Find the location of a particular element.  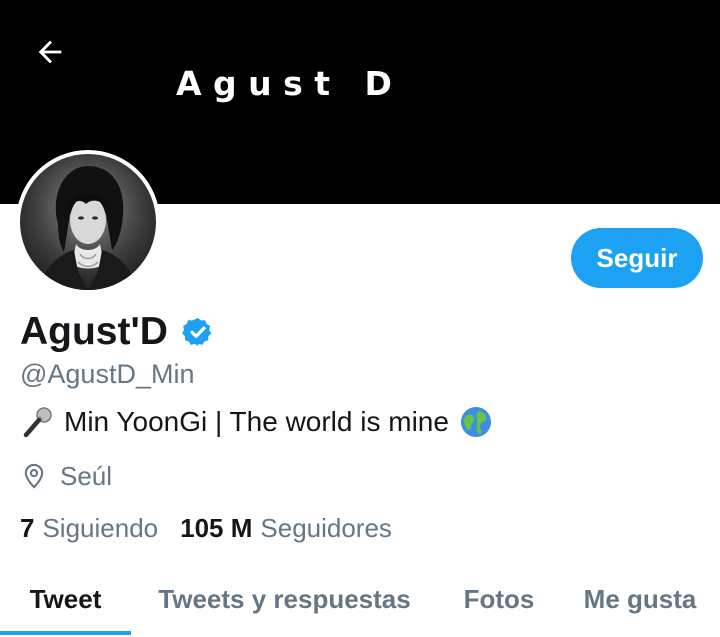

location-row: Seúl is located at coordinates (66, 476).